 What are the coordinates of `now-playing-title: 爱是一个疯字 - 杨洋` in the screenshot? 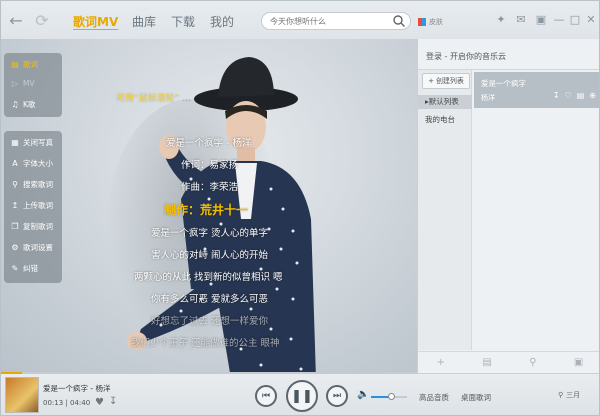 It's located at (77, 388).